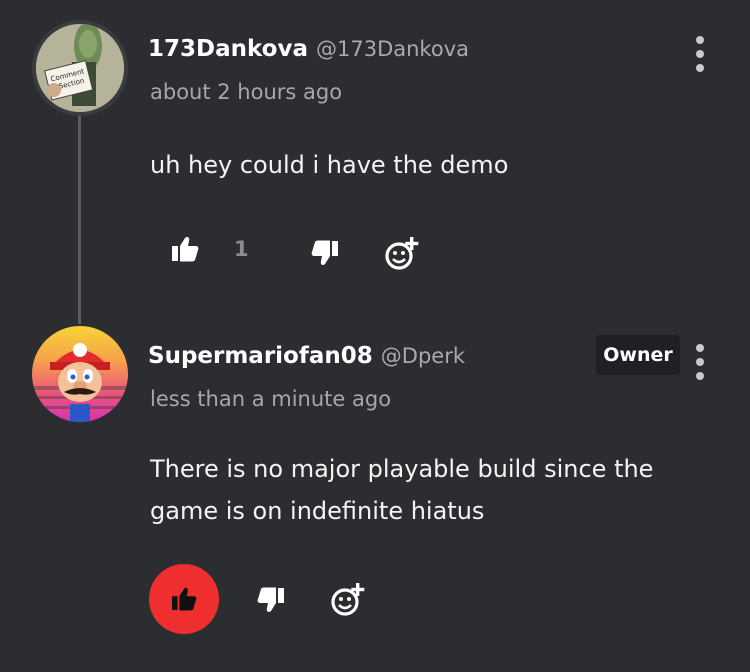  Describe the element at coordinates (241, 249) in the screenshot. I see `like-count: 1` at that location.